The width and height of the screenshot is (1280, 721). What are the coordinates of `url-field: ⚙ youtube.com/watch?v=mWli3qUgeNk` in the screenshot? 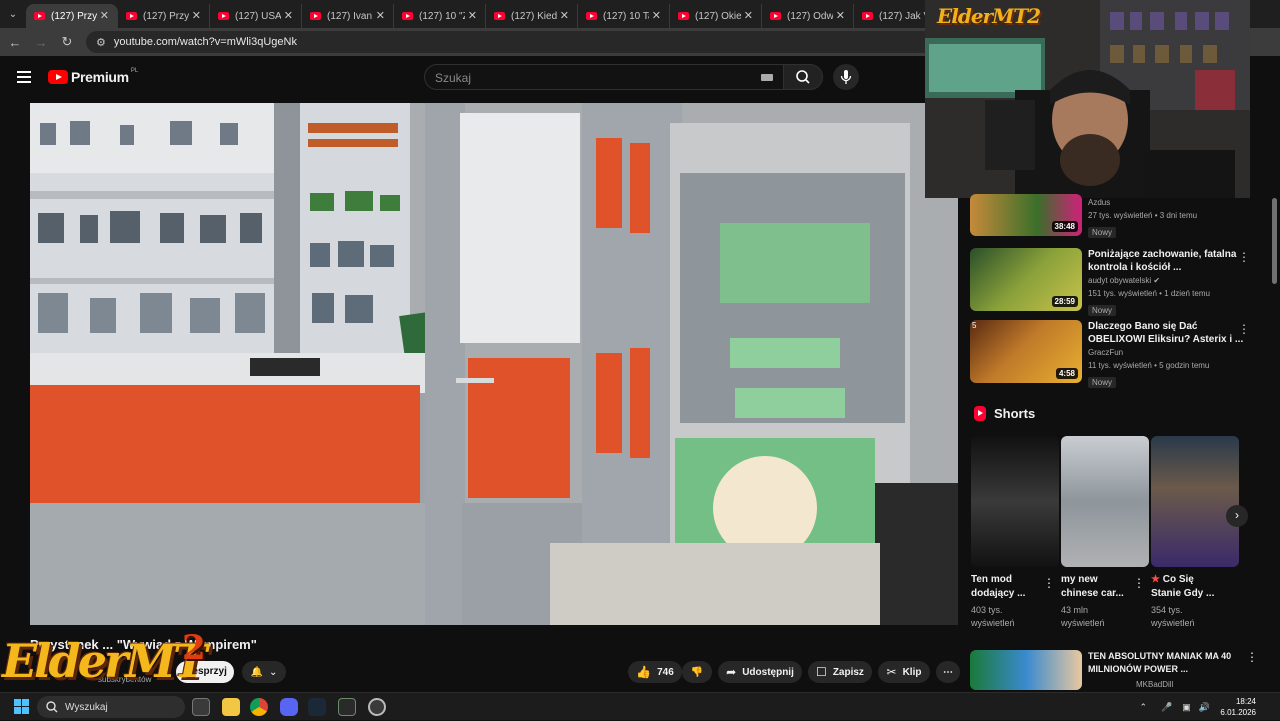 It's located at (526, 42).